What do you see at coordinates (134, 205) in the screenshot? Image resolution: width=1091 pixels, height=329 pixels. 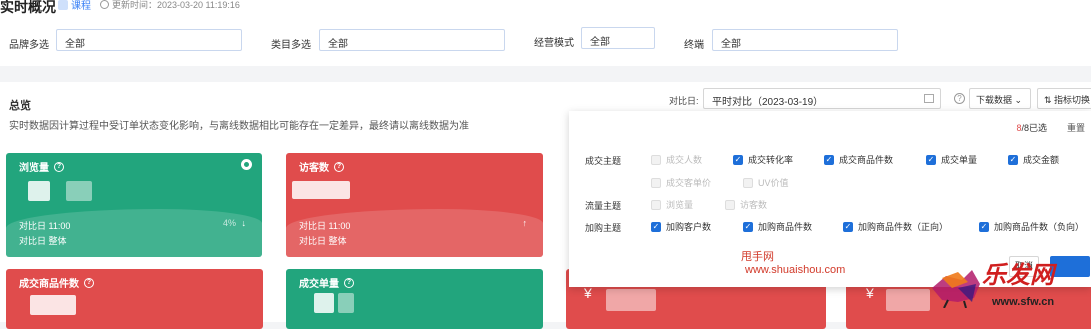 I see `metric-card-page-views: 浏览量 ? 对比日 11:00 对比日 整体 4% ↓` at bounding box center [134, 205].